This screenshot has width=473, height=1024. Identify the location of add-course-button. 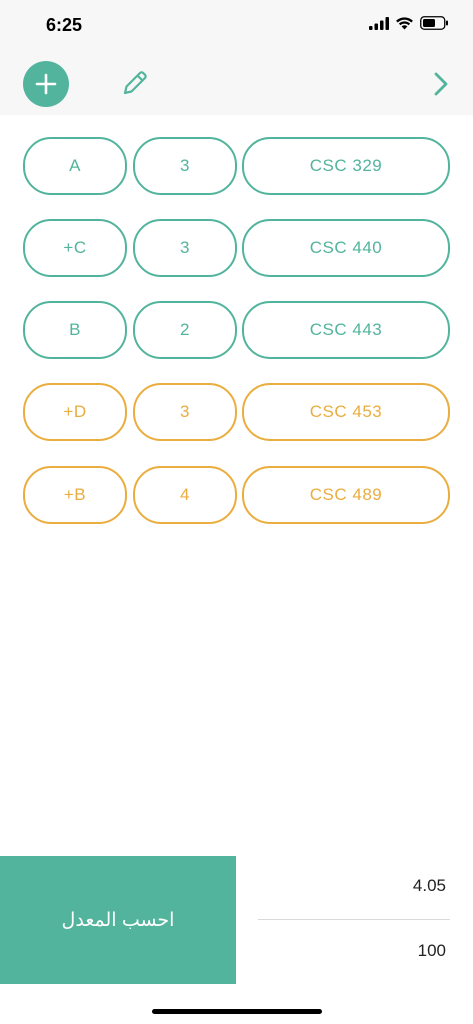
(46, 84).